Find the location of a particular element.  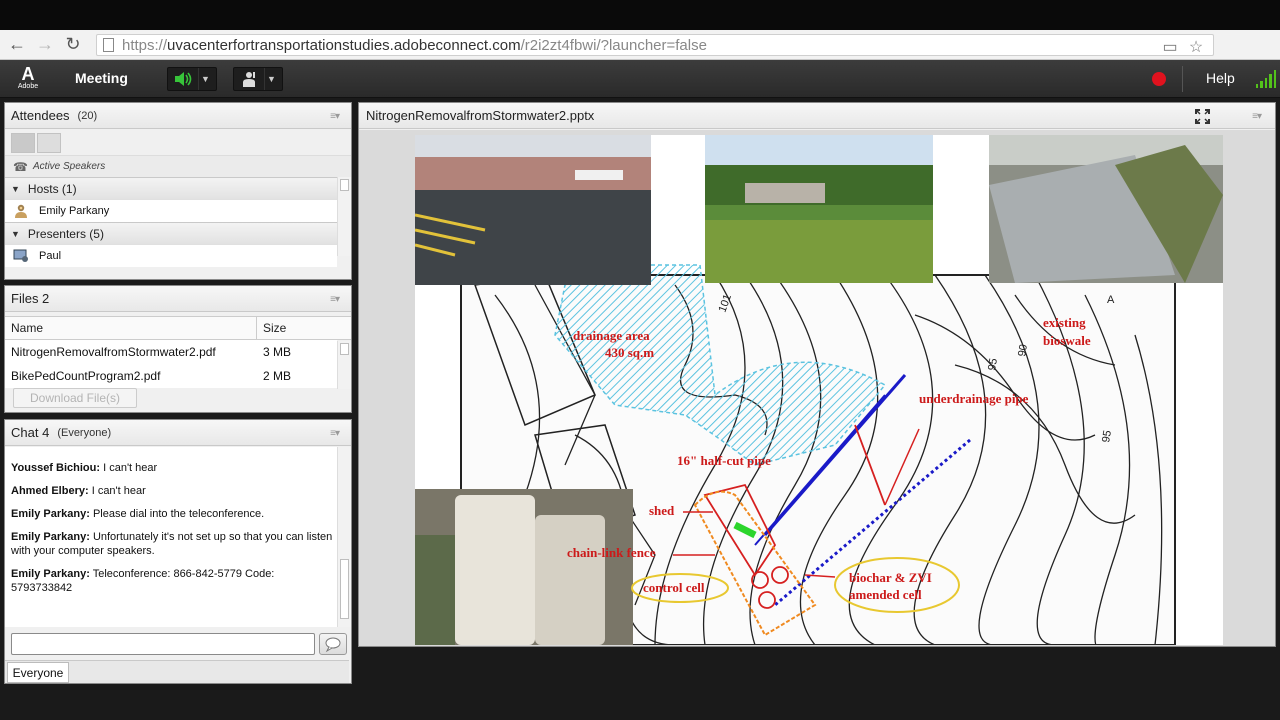

send-message-button is located at coordinates (333, 644).